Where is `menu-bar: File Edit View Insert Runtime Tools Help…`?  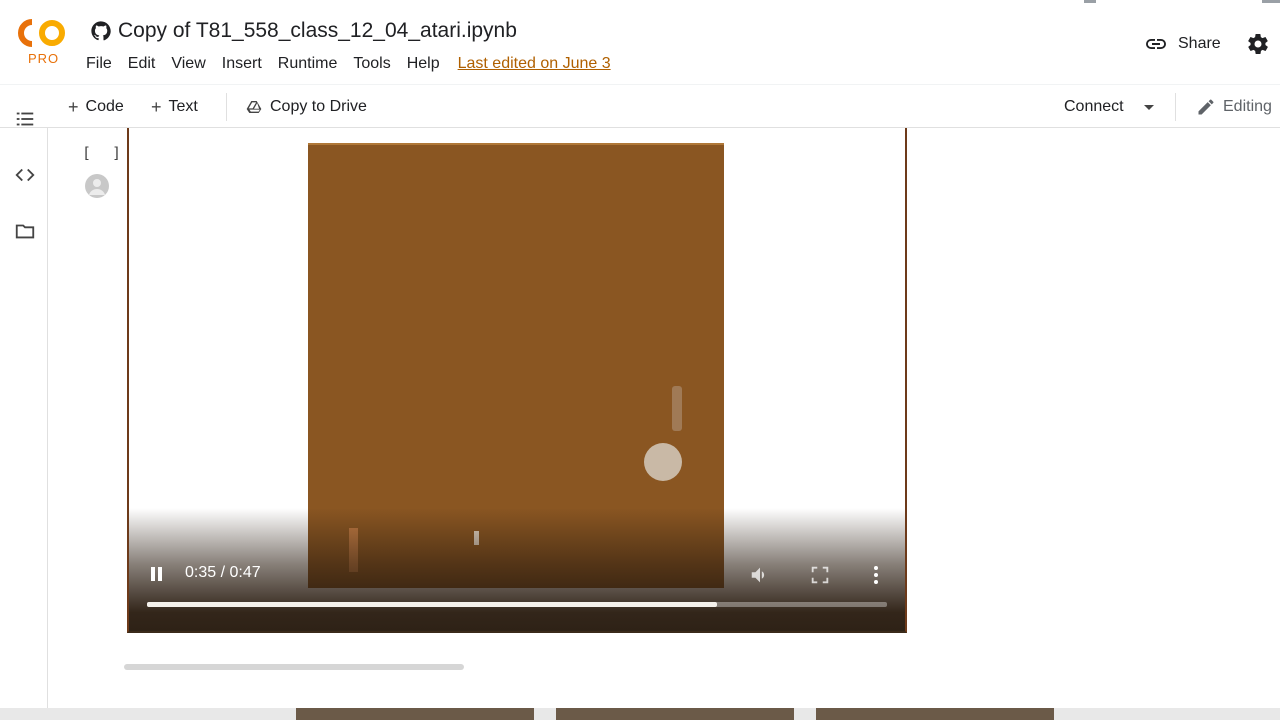 menu-bar: File Edit View Insert Runtime Tools Help… is located at coordinates (348, 64).